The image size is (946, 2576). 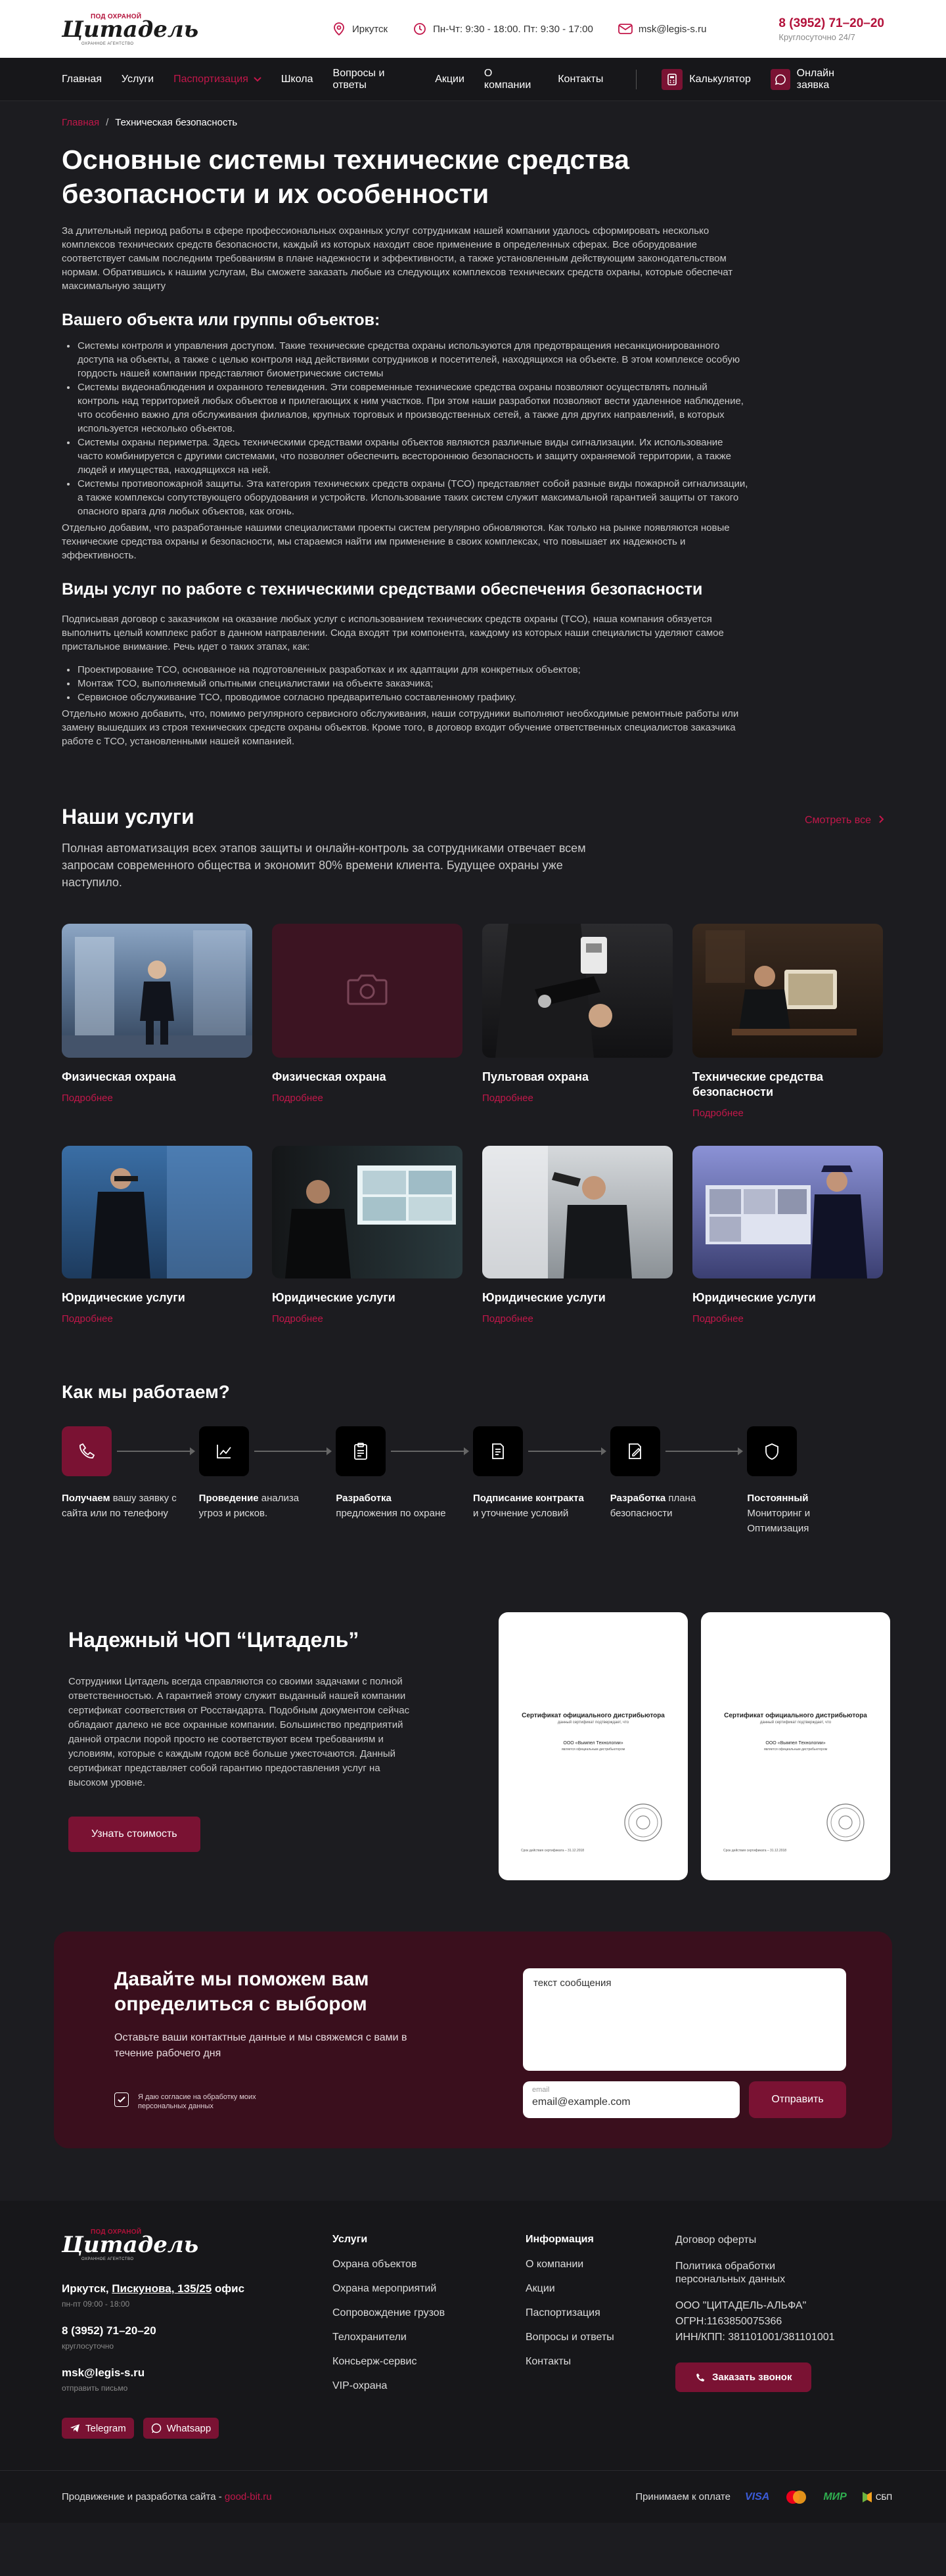 I want to click on breadcrumb: Главная / Техническая безопасность, so click(x=473, y=122).